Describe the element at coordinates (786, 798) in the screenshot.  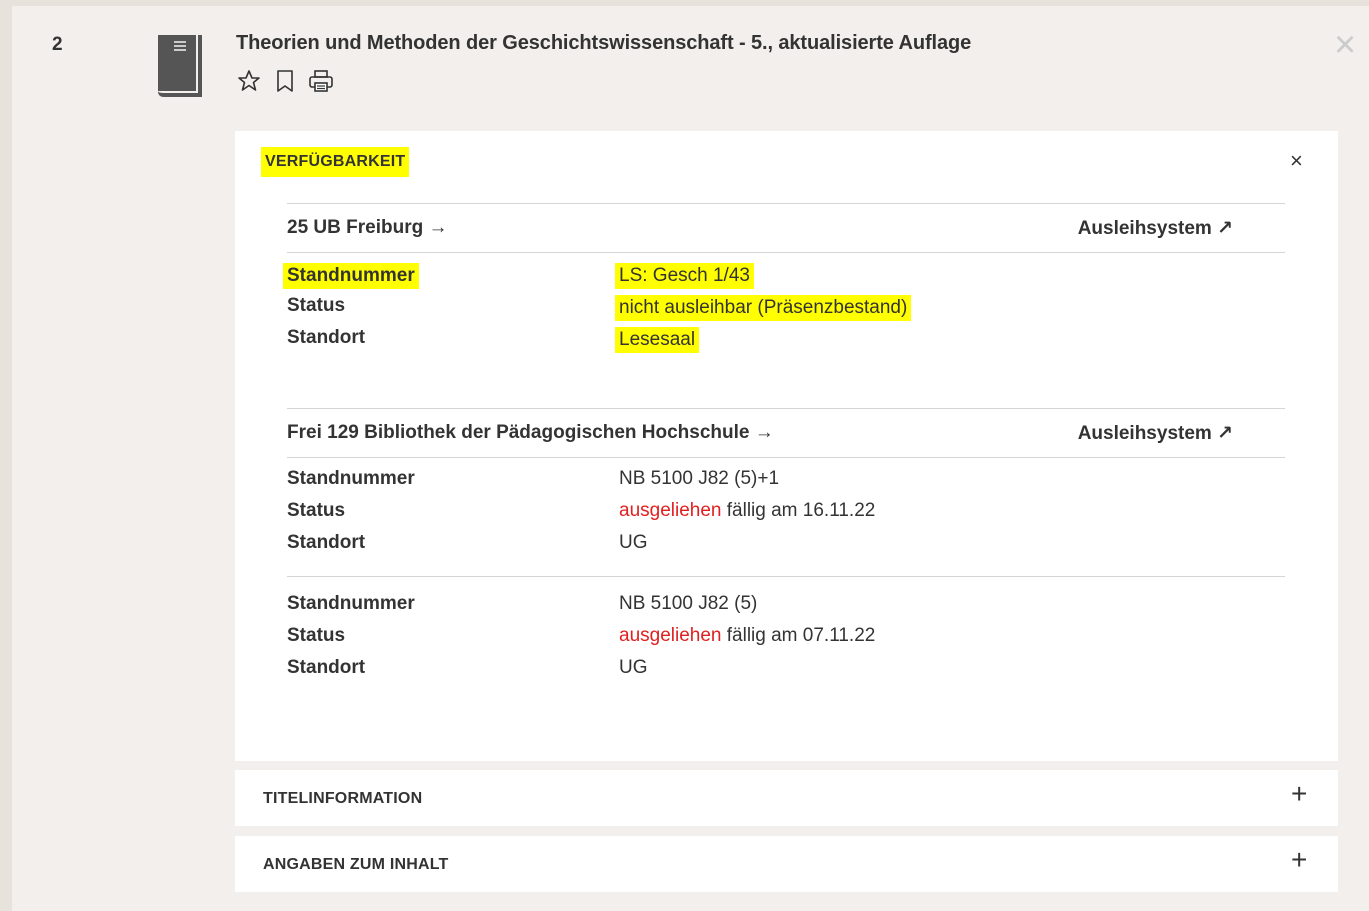
I see `section-titelinformation: TITELINFORMATION +` at that location.